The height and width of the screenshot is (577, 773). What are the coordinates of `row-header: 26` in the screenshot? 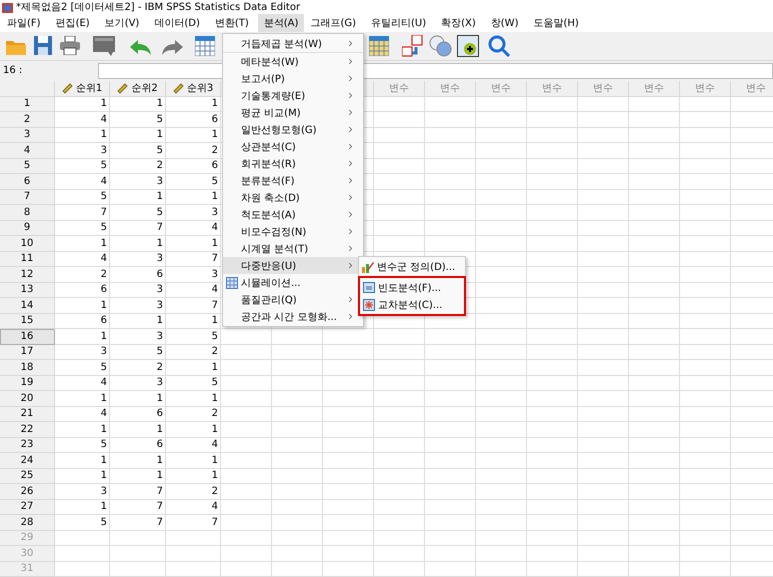 It's located at (27, 492).